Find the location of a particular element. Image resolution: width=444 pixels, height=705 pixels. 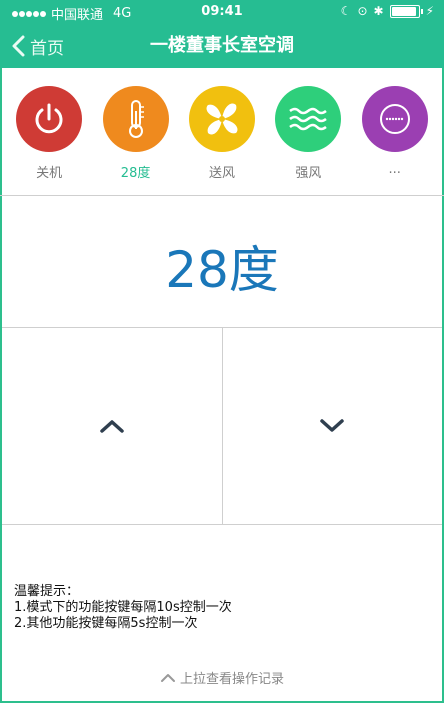

mode-power-off: 关机 is located at coordinates (49, 131).